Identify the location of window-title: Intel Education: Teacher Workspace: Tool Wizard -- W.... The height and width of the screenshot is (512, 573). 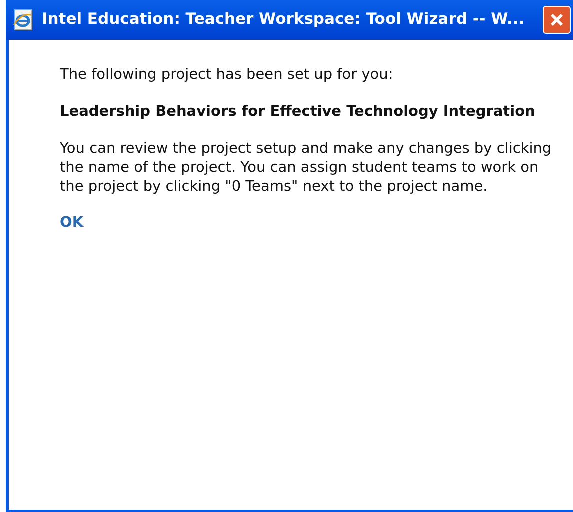
(284, 19).